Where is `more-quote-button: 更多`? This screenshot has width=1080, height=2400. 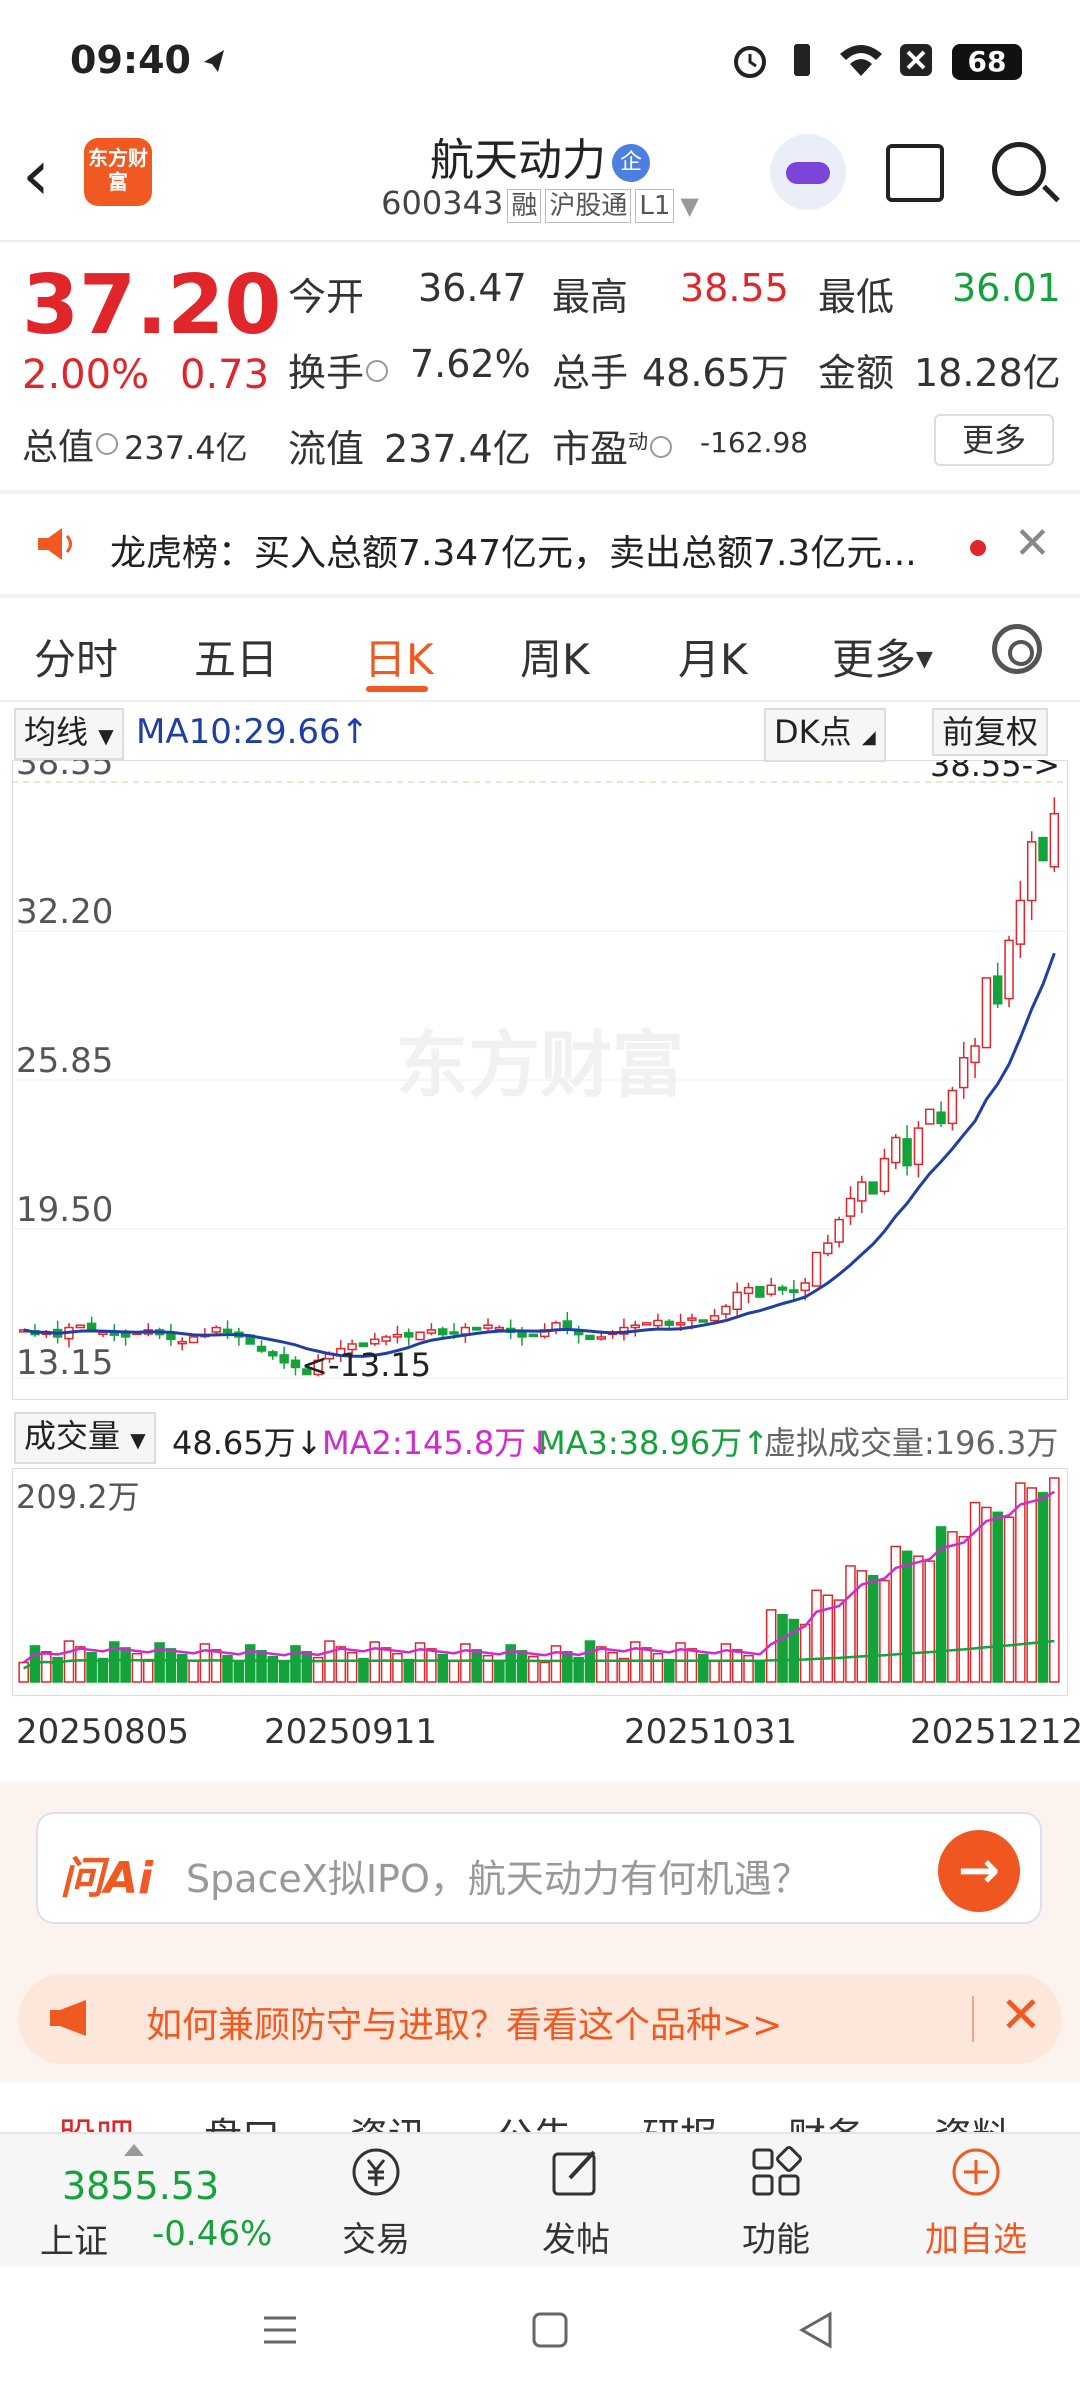 more-quote-button: 更多 is located at coordinates (994, 440).